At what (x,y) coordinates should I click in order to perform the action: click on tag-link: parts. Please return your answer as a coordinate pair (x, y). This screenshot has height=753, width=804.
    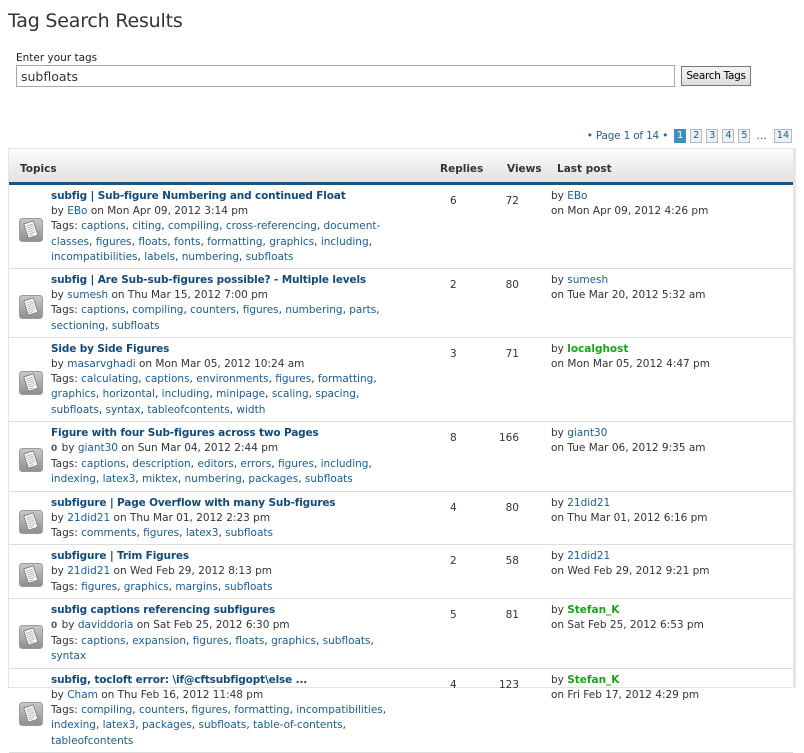
    Looking at the image, I should click on (362, 310).